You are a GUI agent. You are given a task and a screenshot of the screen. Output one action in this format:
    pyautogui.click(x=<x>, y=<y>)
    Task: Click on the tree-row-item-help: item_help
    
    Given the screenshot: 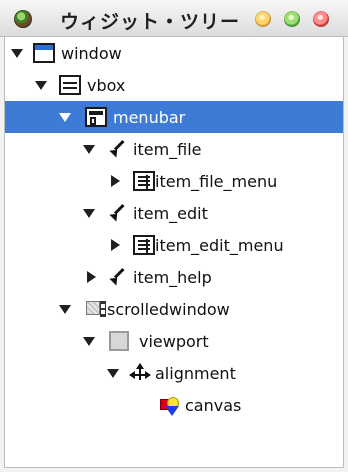 What is the action you would take?
    pyautogui.click(x=174, y=277)
    